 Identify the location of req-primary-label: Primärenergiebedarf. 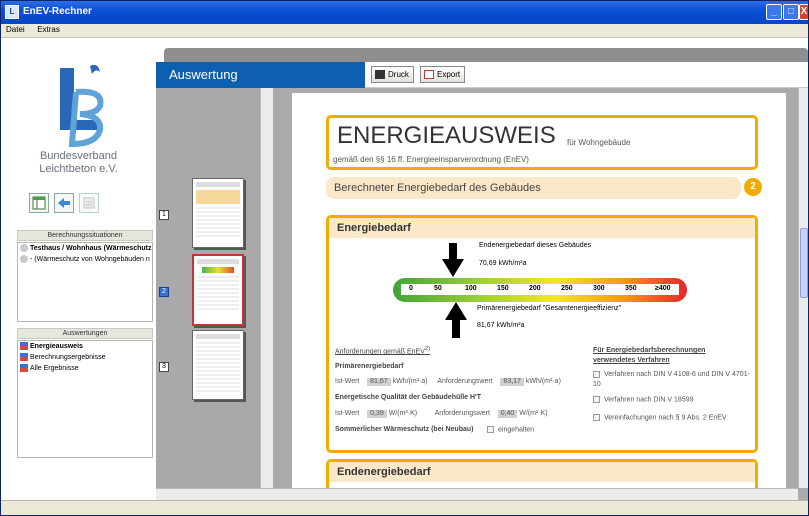
(369, 366).